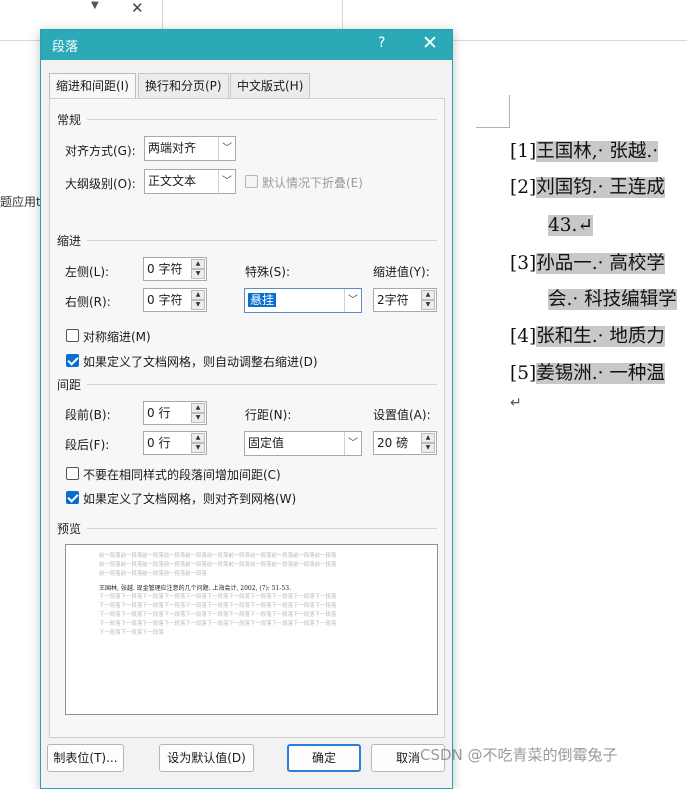 This screenshot has width=687, height=789. I want to click on indent-left-value: 0 字符, so click(165, 269).